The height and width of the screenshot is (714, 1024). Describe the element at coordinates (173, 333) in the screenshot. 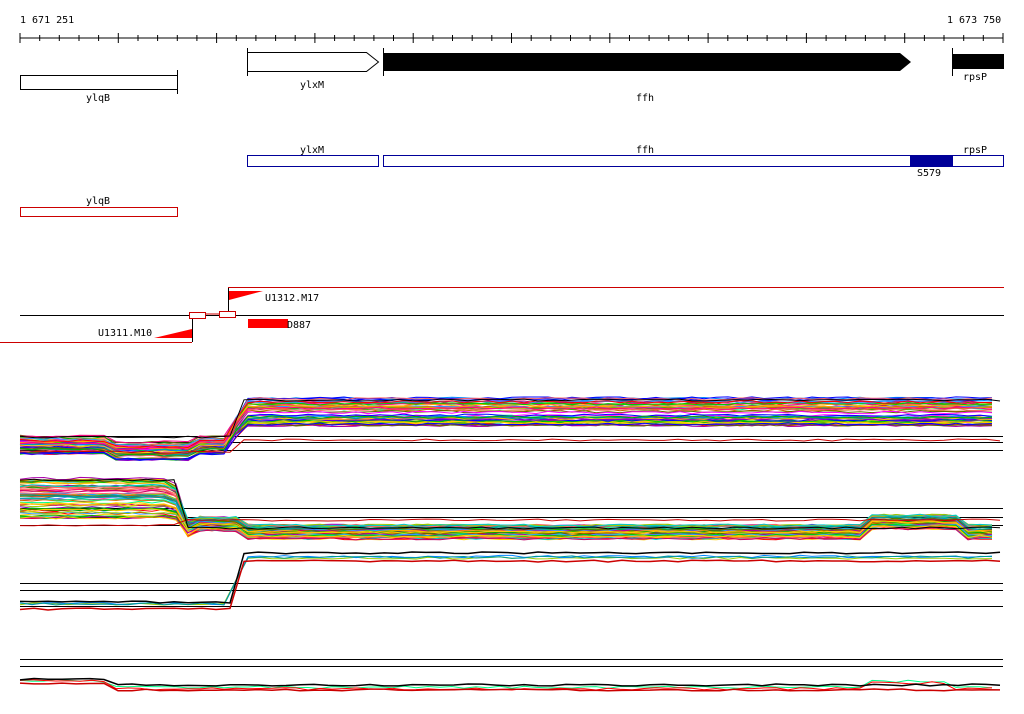

I see `probe-m10-flag` at that location.